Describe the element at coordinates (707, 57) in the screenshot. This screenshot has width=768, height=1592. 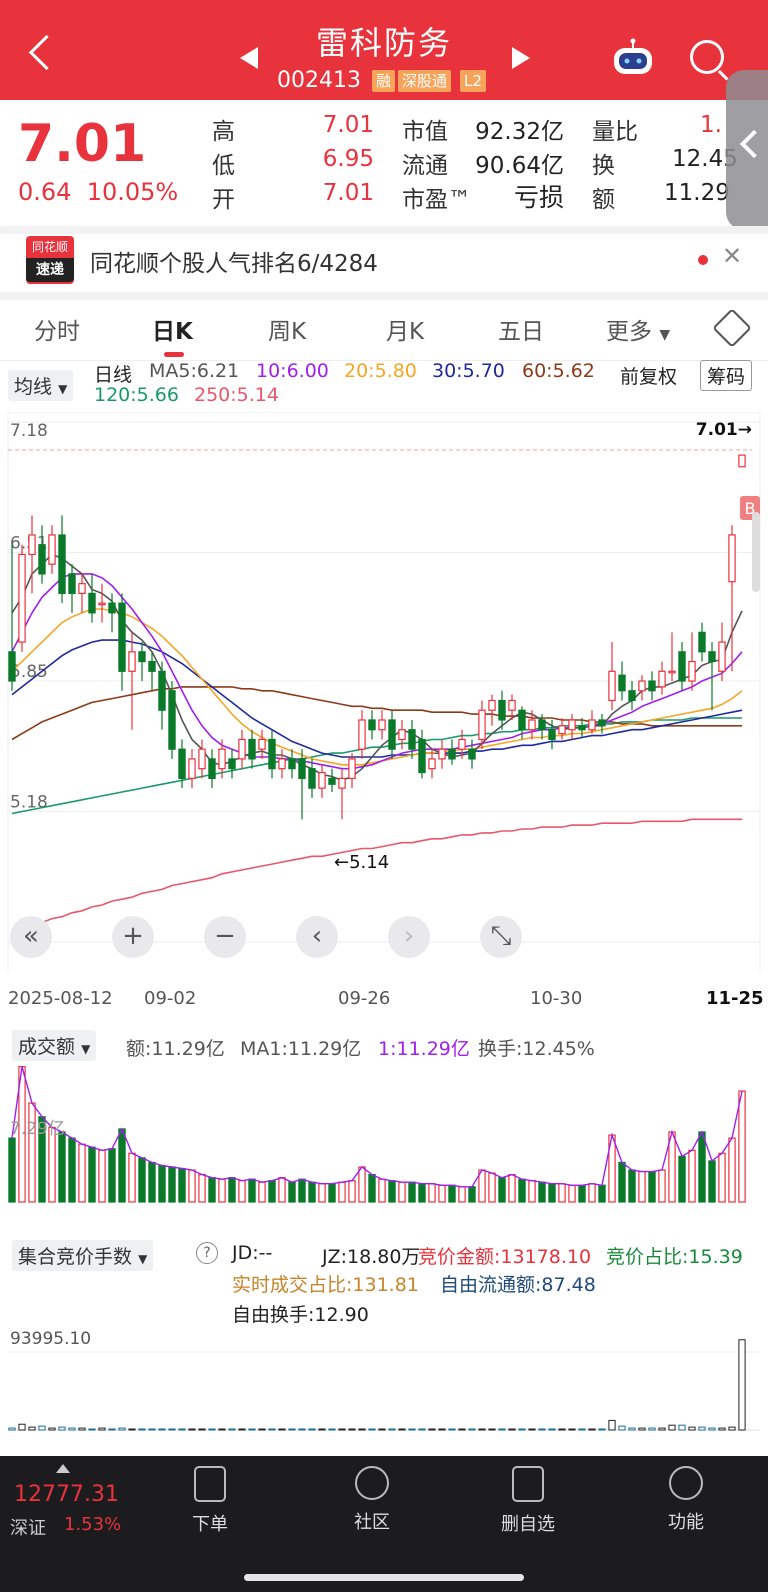
I see `search-icon` at that location.